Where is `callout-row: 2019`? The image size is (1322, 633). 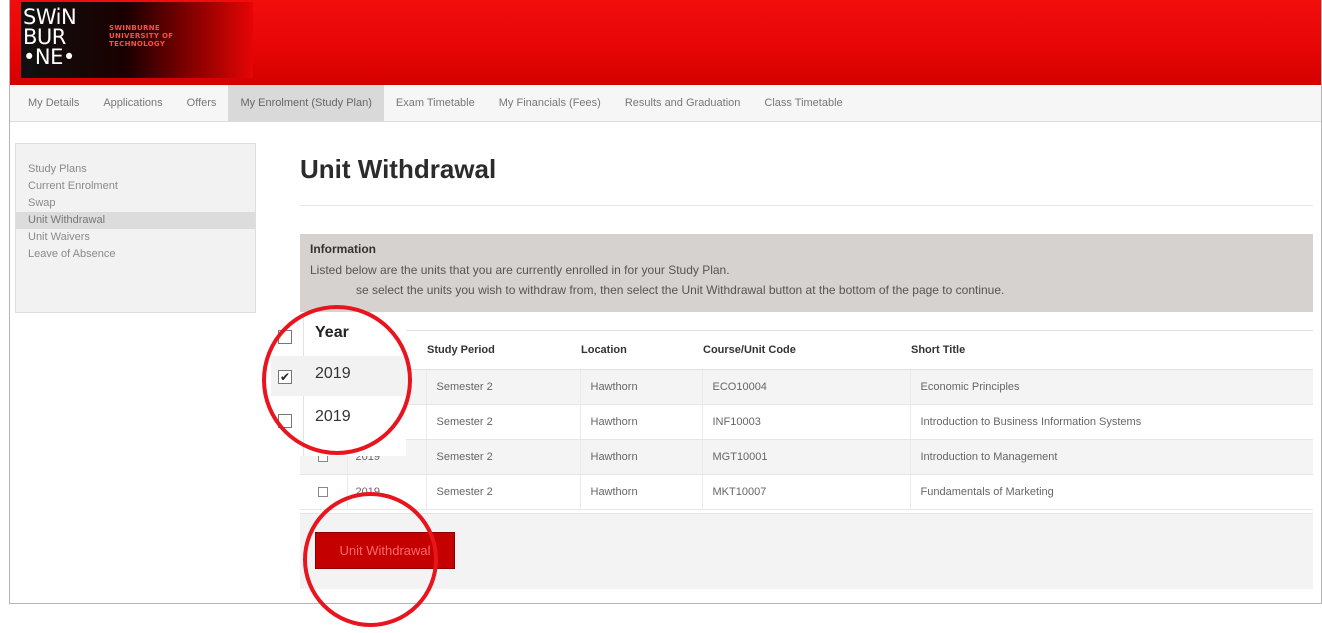 callout-row: 2019 is located at coordinates (338, 416).